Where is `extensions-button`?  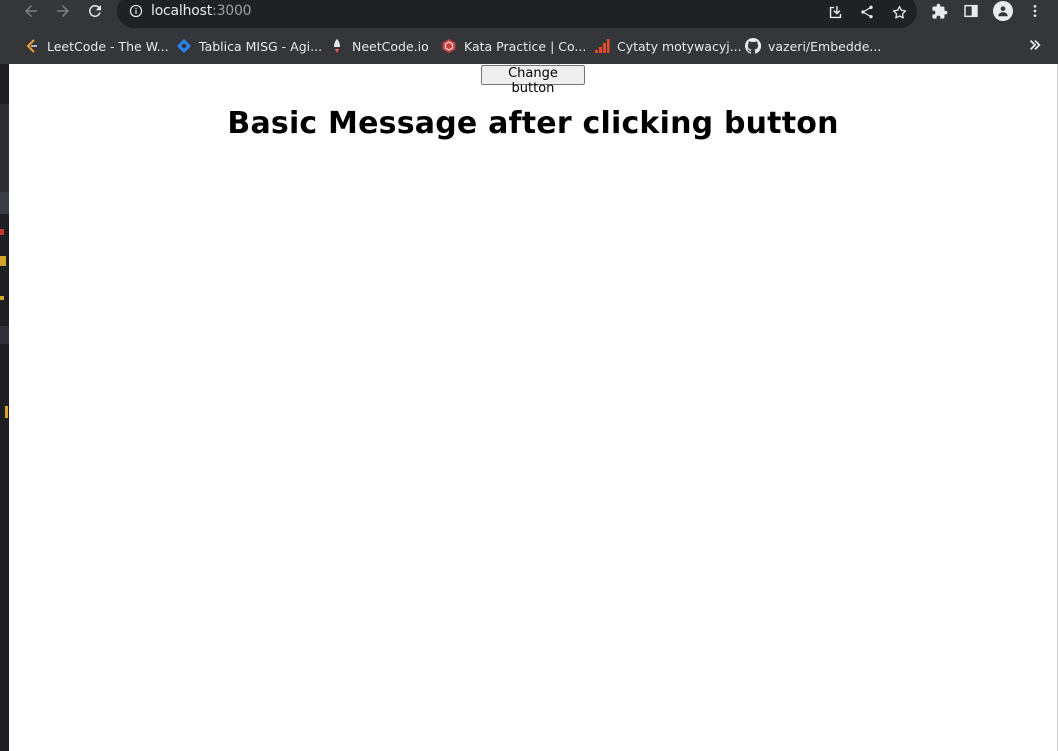
extensions-button is located at coordinates (939, 11).